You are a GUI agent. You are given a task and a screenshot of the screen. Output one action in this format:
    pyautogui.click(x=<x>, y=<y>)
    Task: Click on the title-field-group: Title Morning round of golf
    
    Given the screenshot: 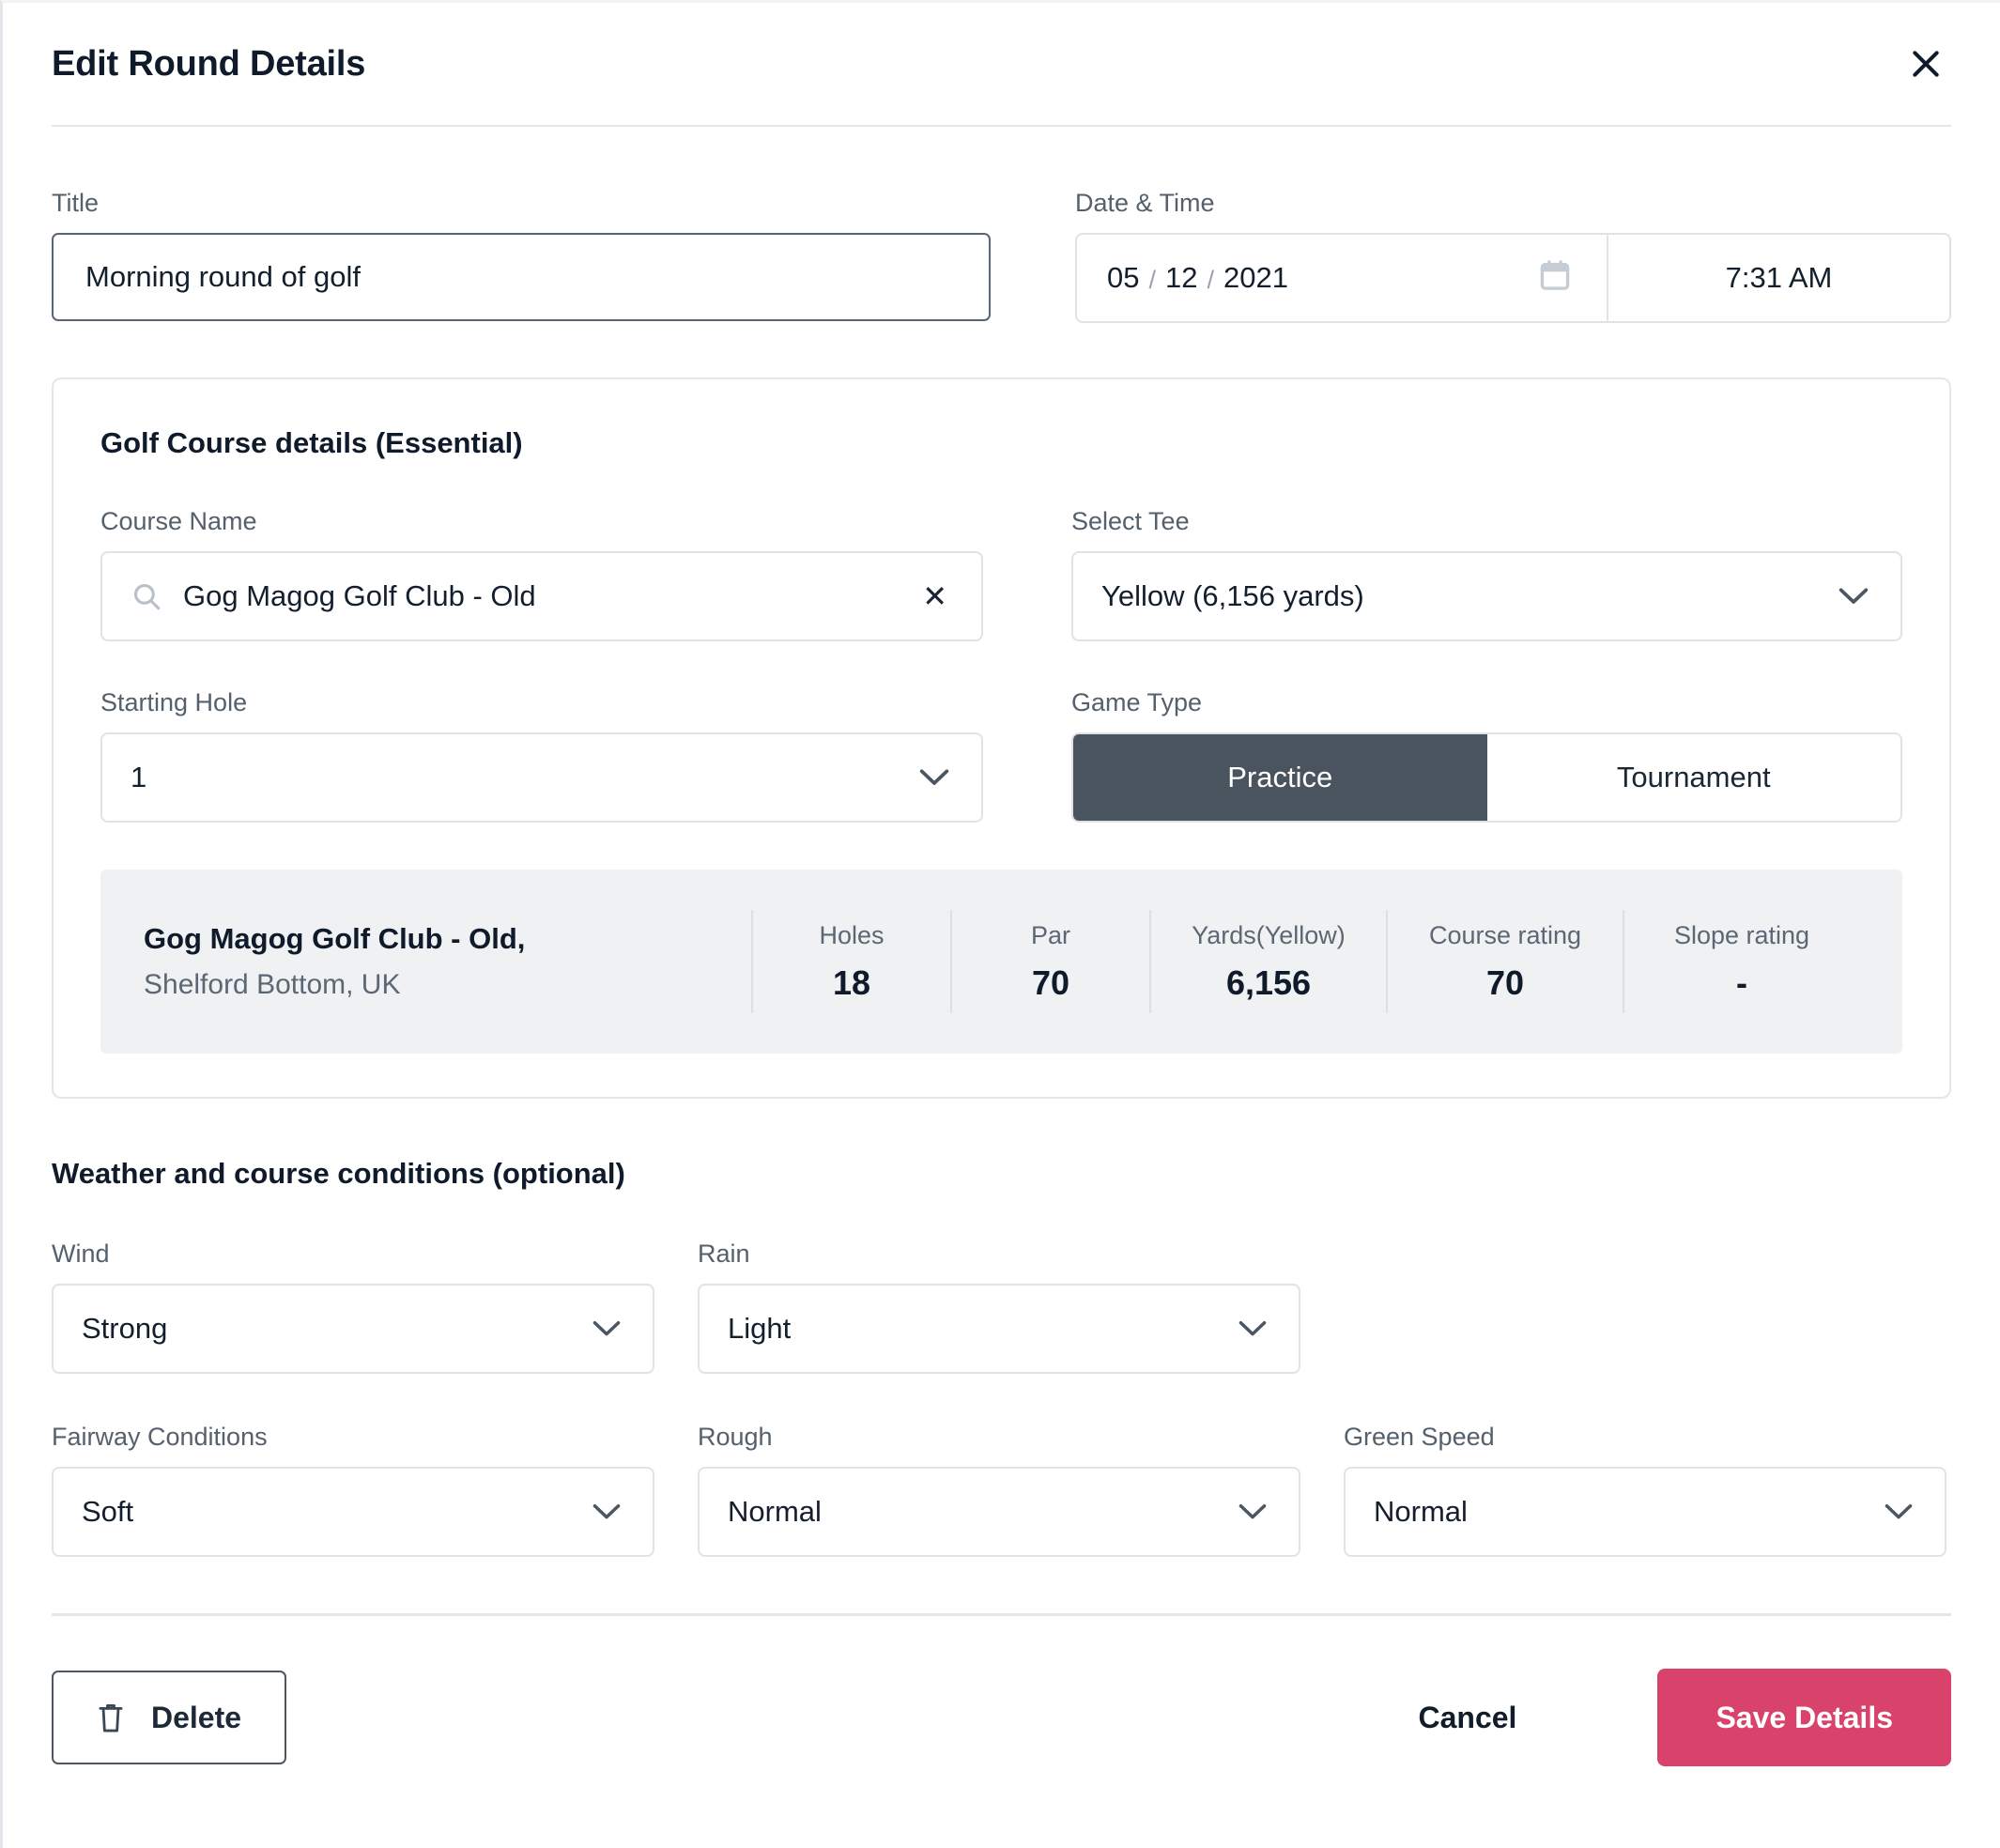 What is the action you would take?
    pyautogui.click(x=521, y=256)
    